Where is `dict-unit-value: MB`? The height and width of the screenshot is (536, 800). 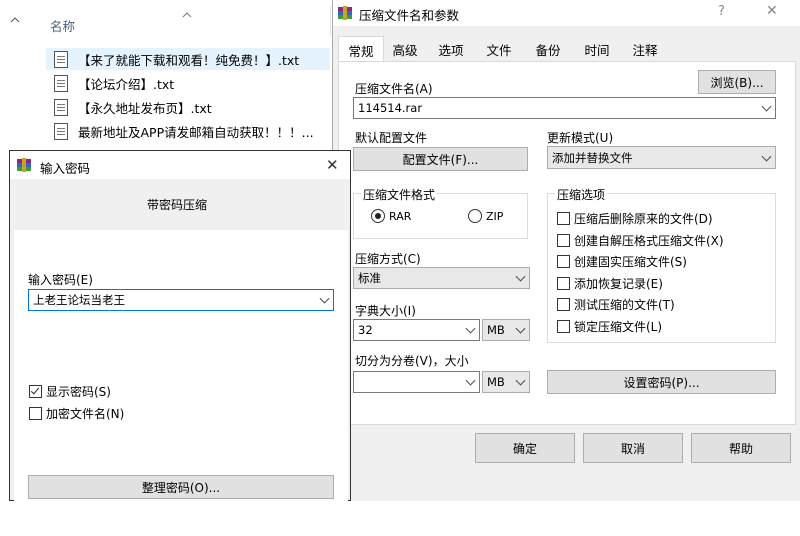
dict-unit-value: MB is located at coordinates (496, 330).